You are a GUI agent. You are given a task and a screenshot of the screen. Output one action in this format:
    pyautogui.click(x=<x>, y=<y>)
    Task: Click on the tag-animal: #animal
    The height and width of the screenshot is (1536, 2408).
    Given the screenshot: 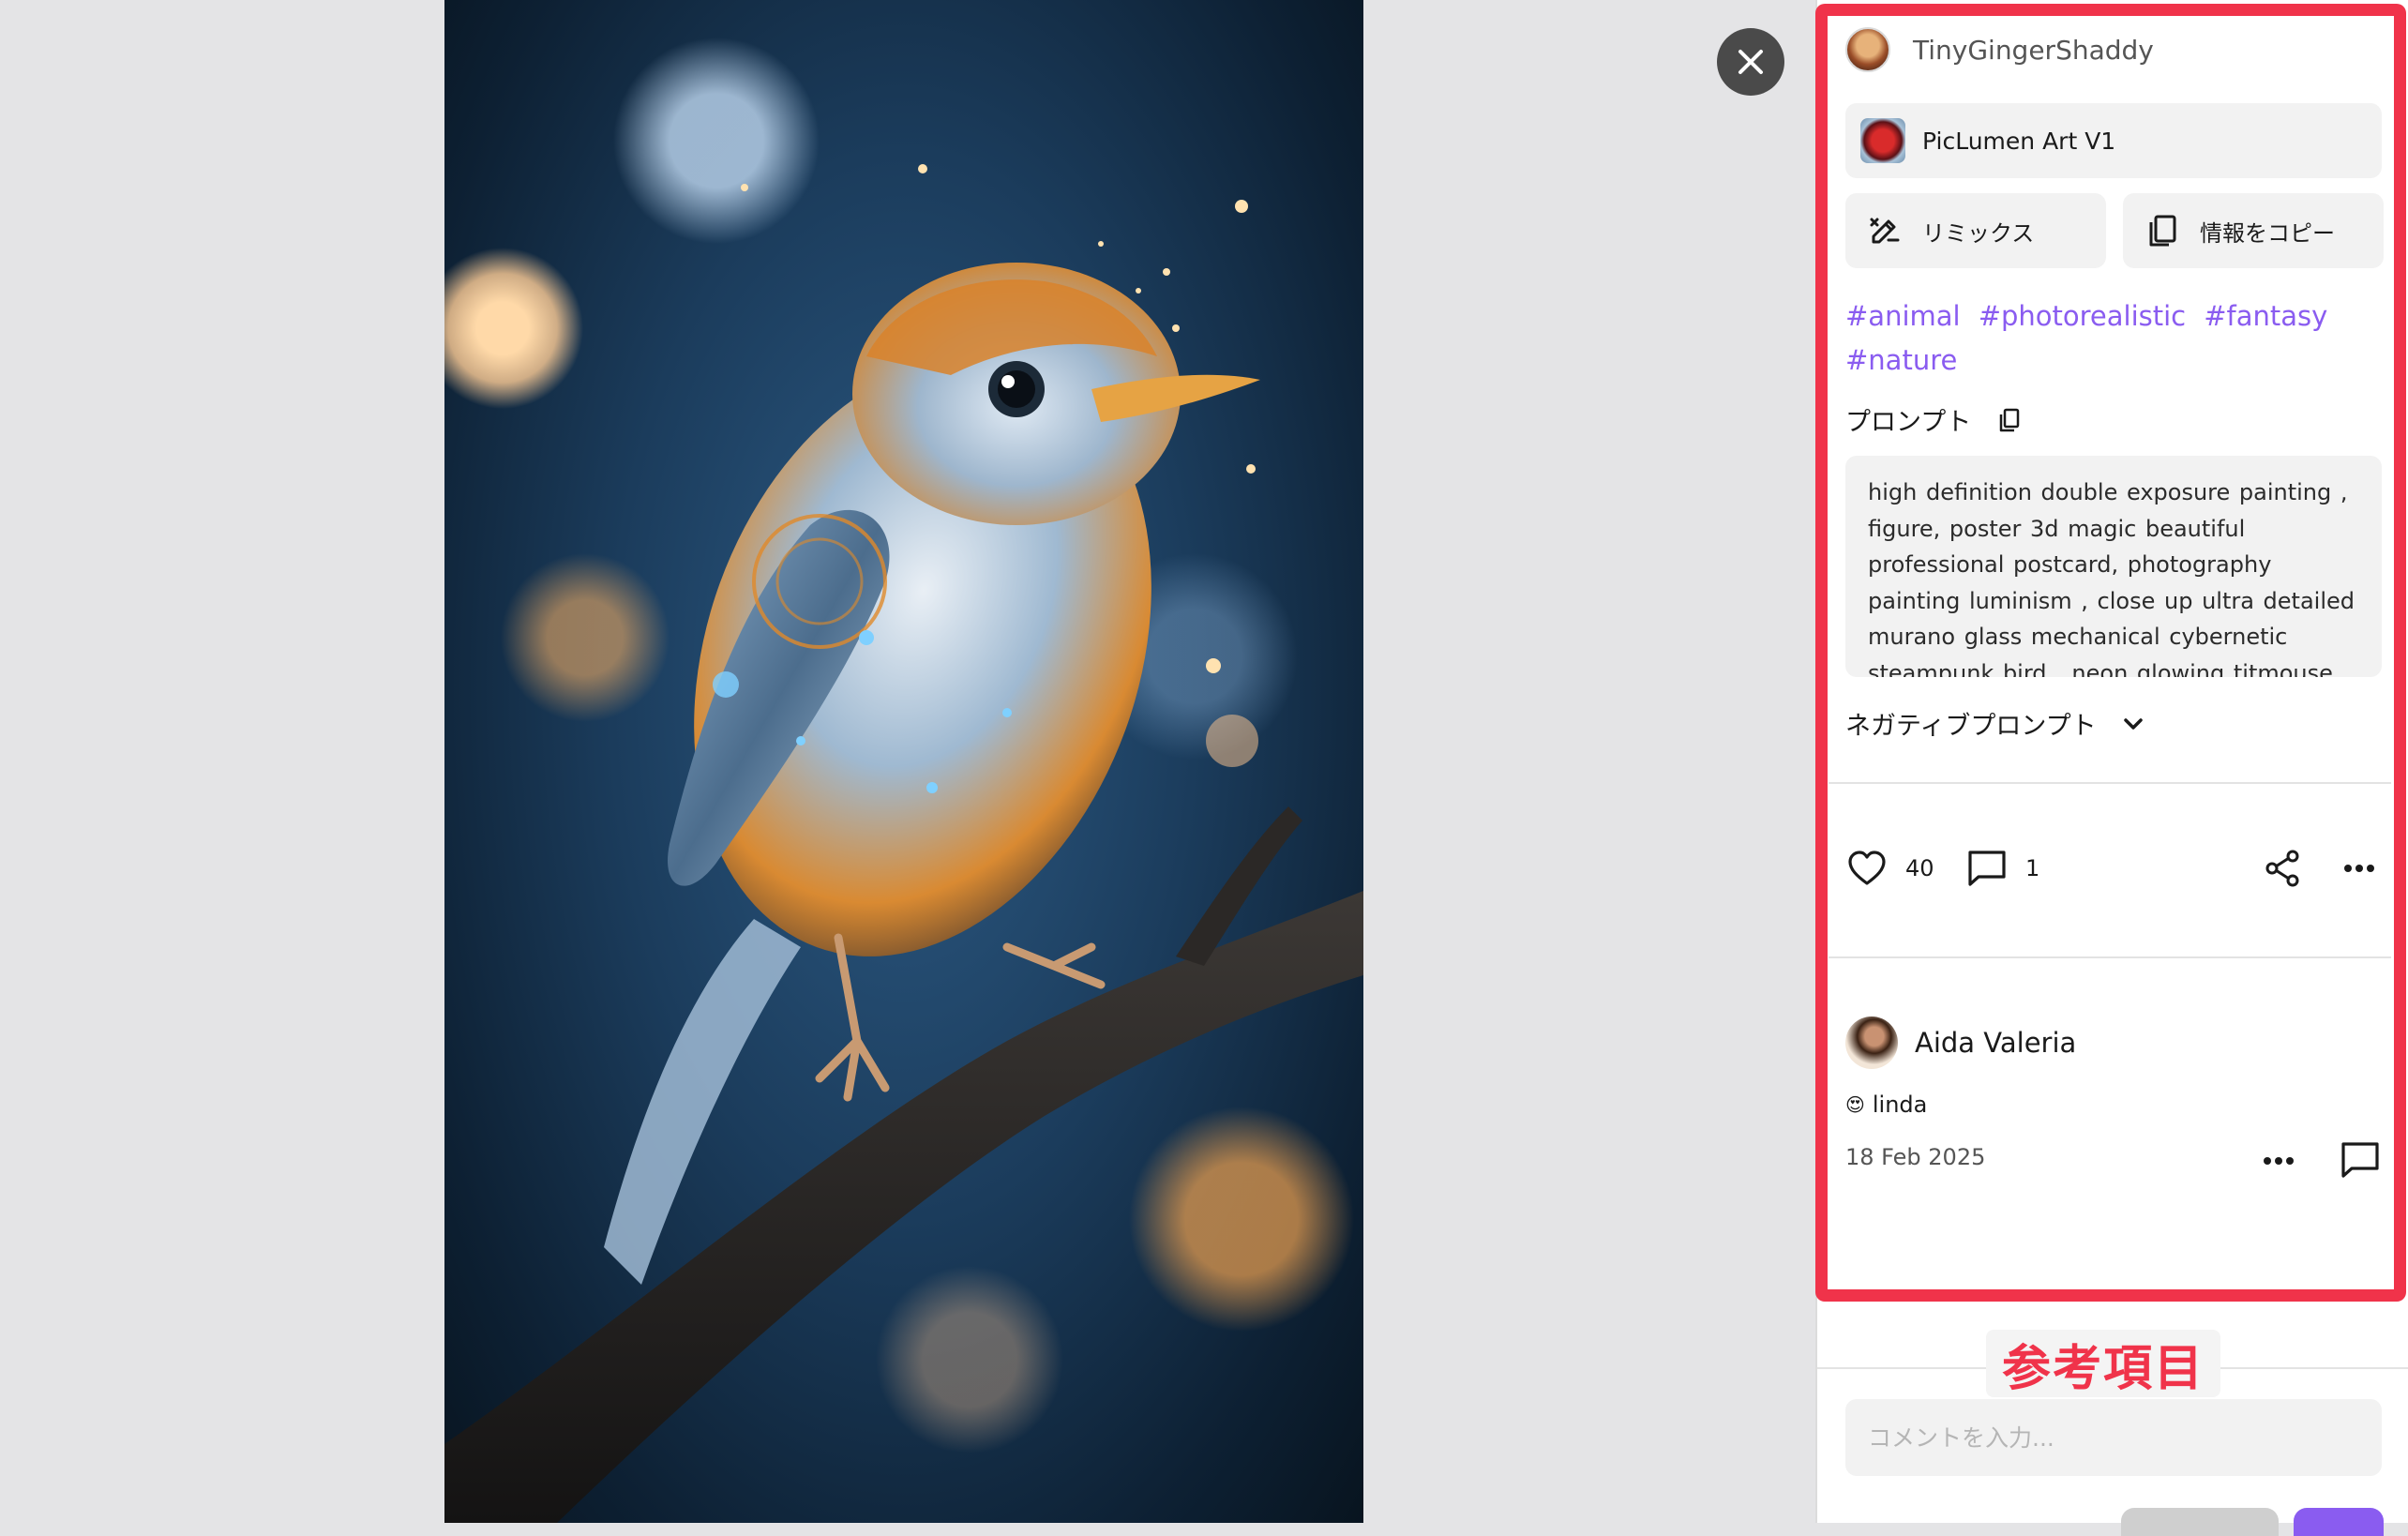 What is the action you would take?
    pyautogui.click(x=1903, y=316)
    